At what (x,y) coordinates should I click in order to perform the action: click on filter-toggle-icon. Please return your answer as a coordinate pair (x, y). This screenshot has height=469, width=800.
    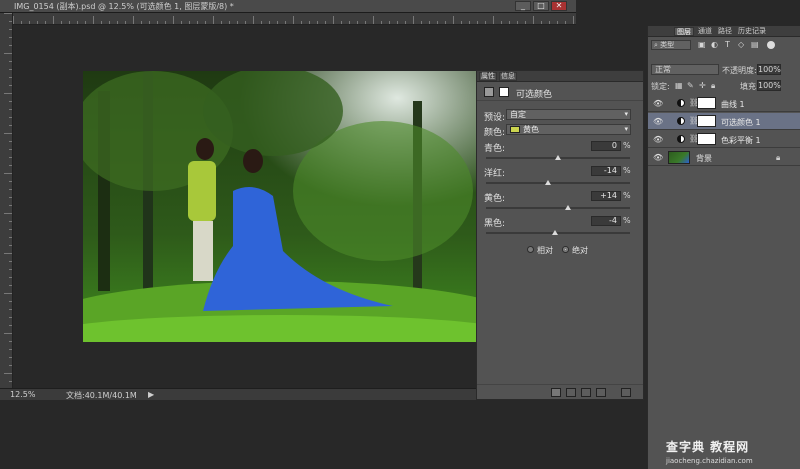
    Looking at the image, I should click on (771, 45).